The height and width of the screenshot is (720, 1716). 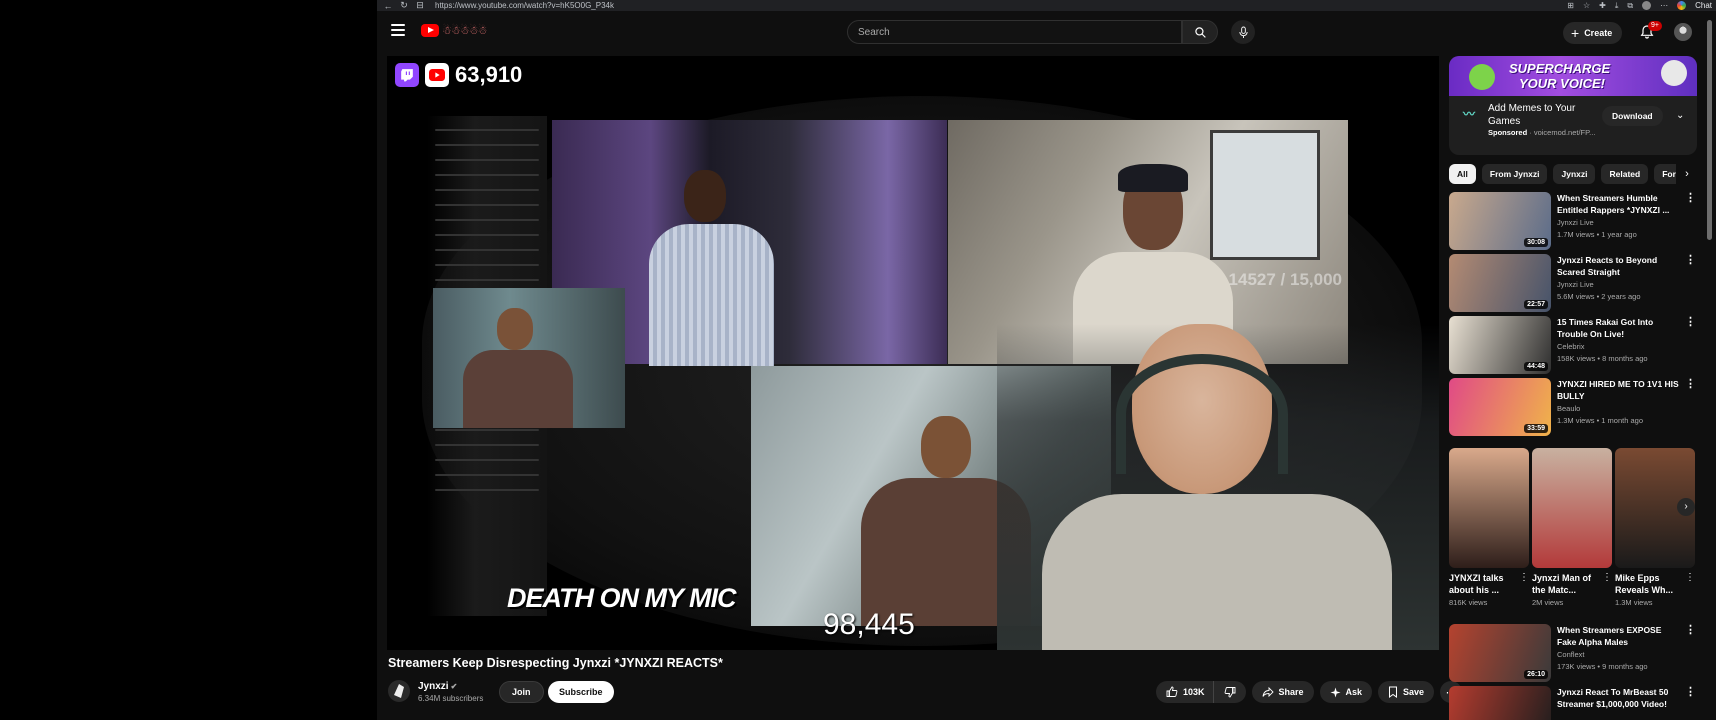 I want to click on tab-groups-icon: ⧉, so click(x=1630, y=6).